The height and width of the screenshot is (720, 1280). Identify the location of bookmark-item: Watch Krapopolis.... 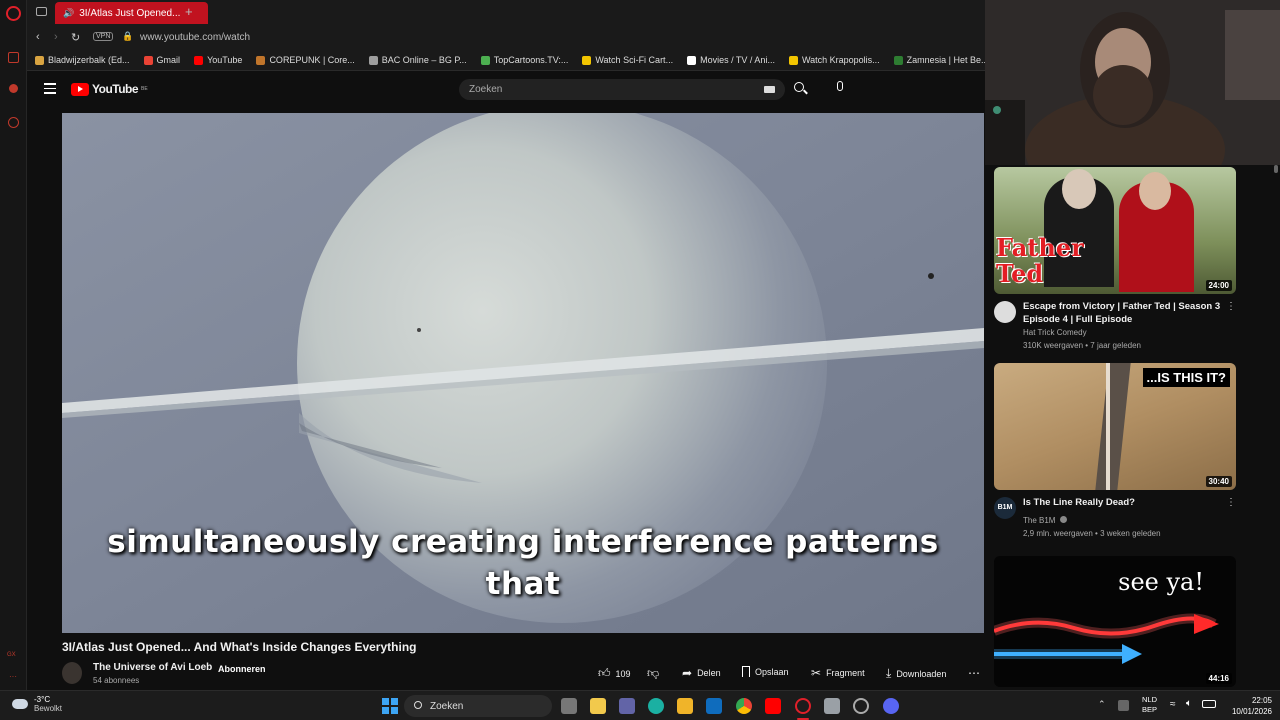
(834, 60).